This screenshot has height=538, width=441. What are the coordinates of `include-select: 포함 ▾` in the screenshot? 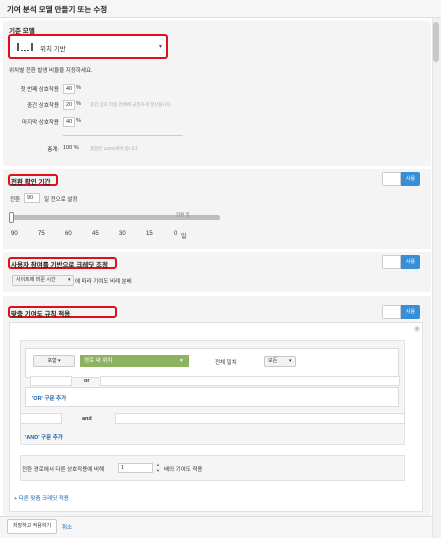 It's located at (54, 361).